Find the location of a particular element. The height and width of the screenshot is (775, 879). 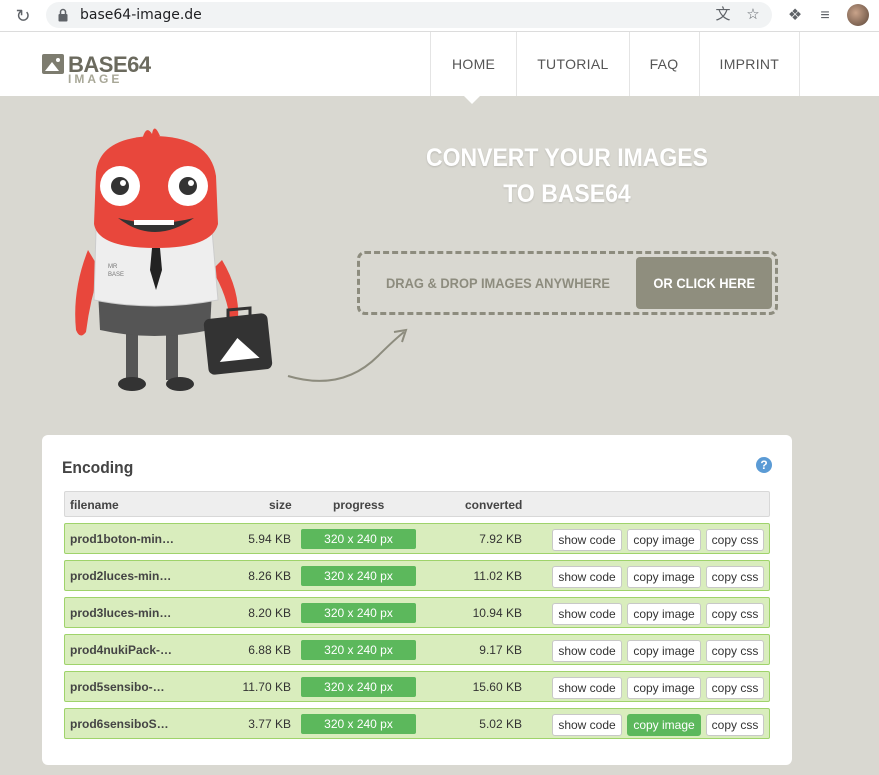

size-cell: 8.26 KB is located at coordinates (269, 576).